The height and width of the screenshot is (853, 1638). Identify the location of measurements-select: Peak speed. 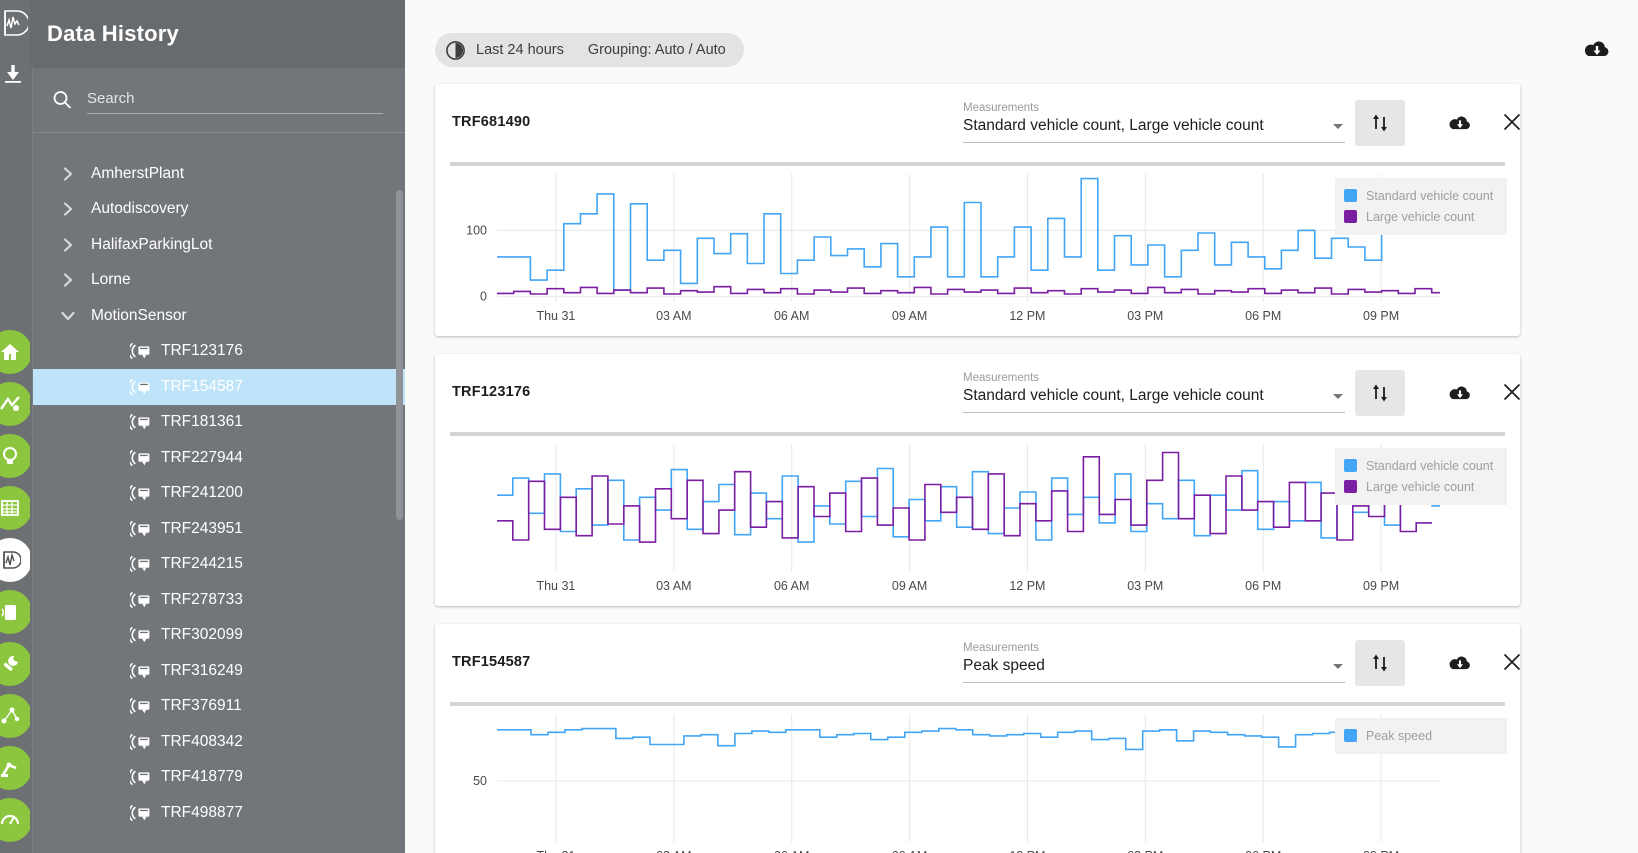
(1154, 670).